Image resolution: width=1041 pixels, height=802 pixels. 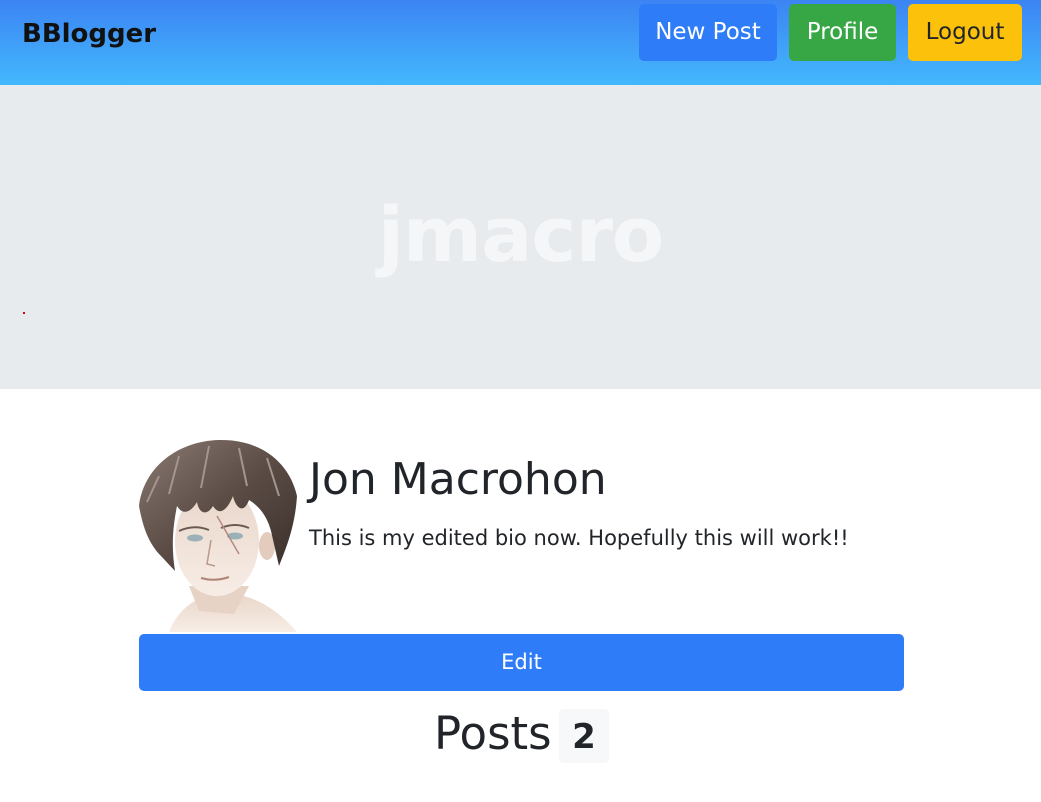 What do you see at coordinates (89, 34) in the screenshot?
I see `brand-logo: BBlogger` at bounding box center [89, 34].